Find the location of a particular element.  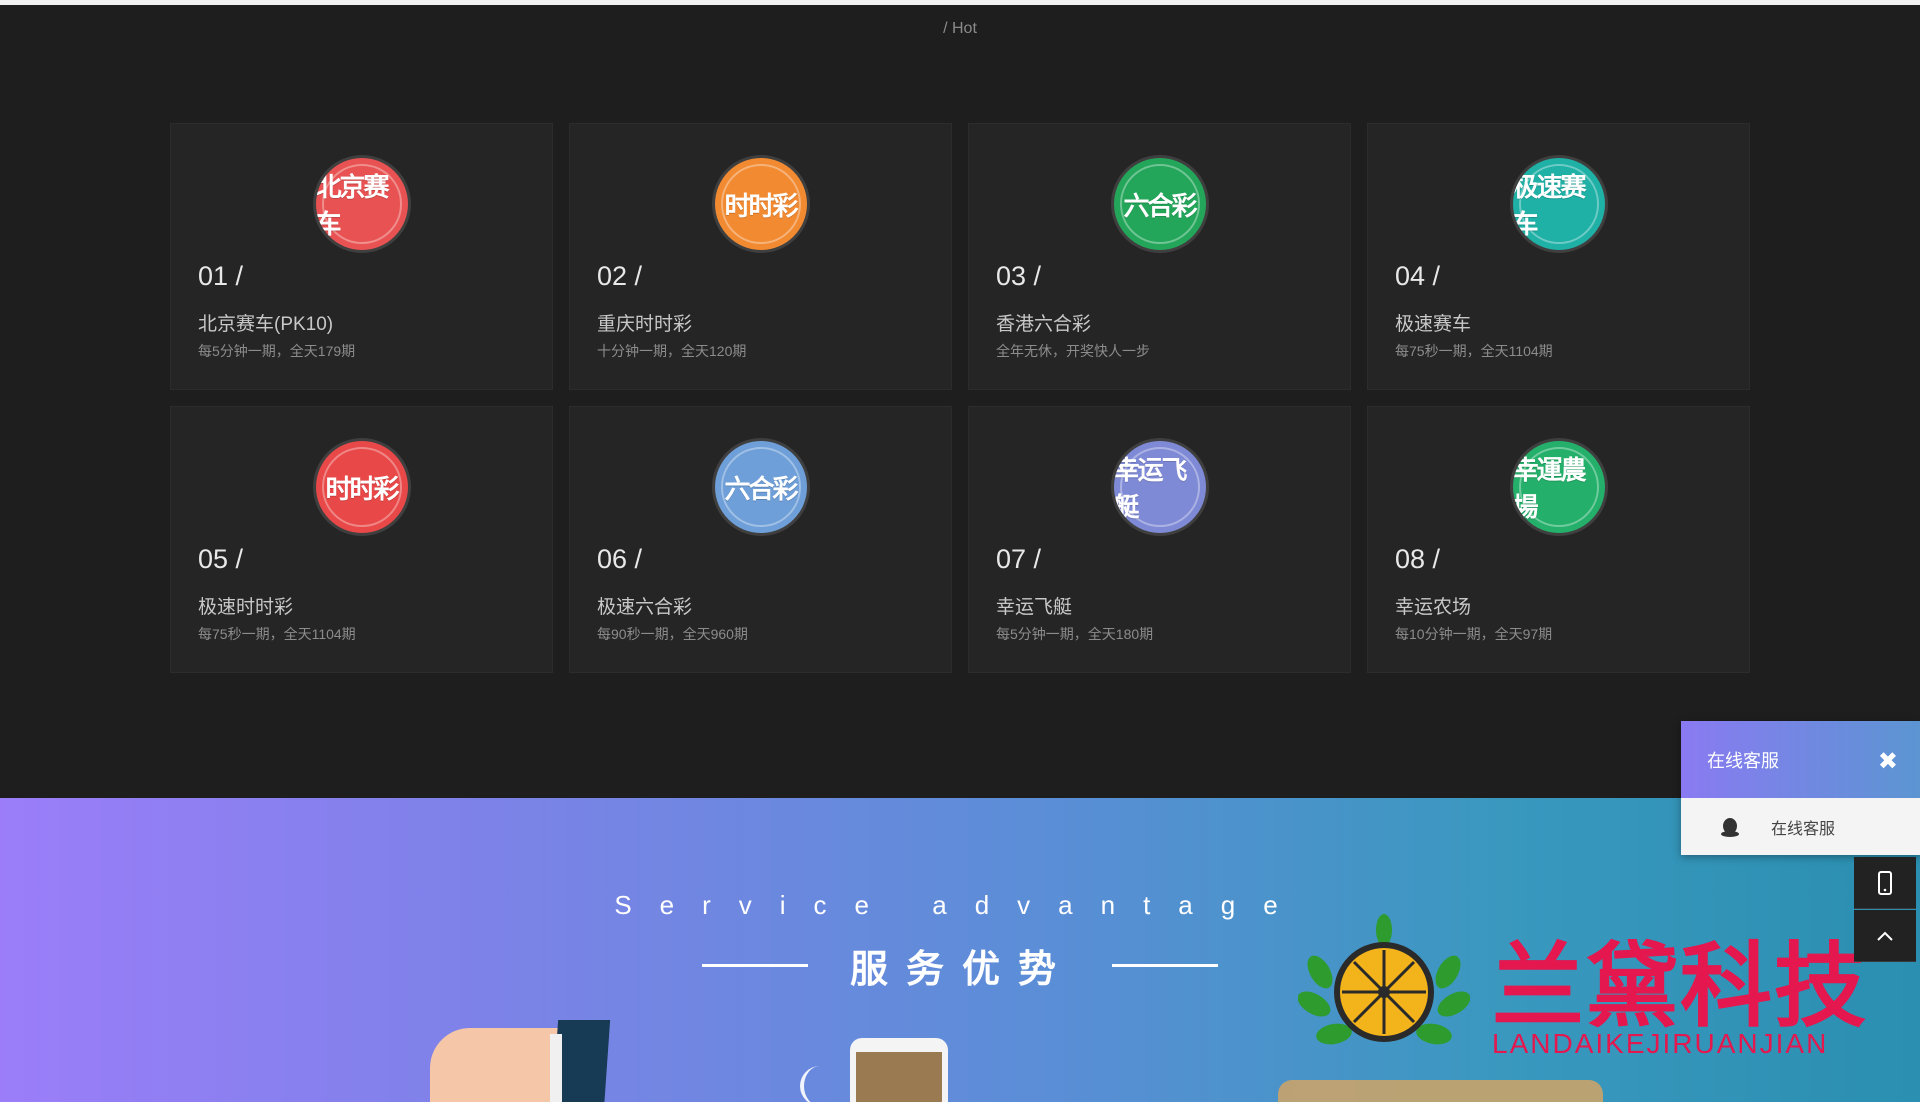

game-card-07: 幸运飞艇 07 / 幸运飞艇 每5分钟一期，全天180期 is located at coordinates (1159, 539).